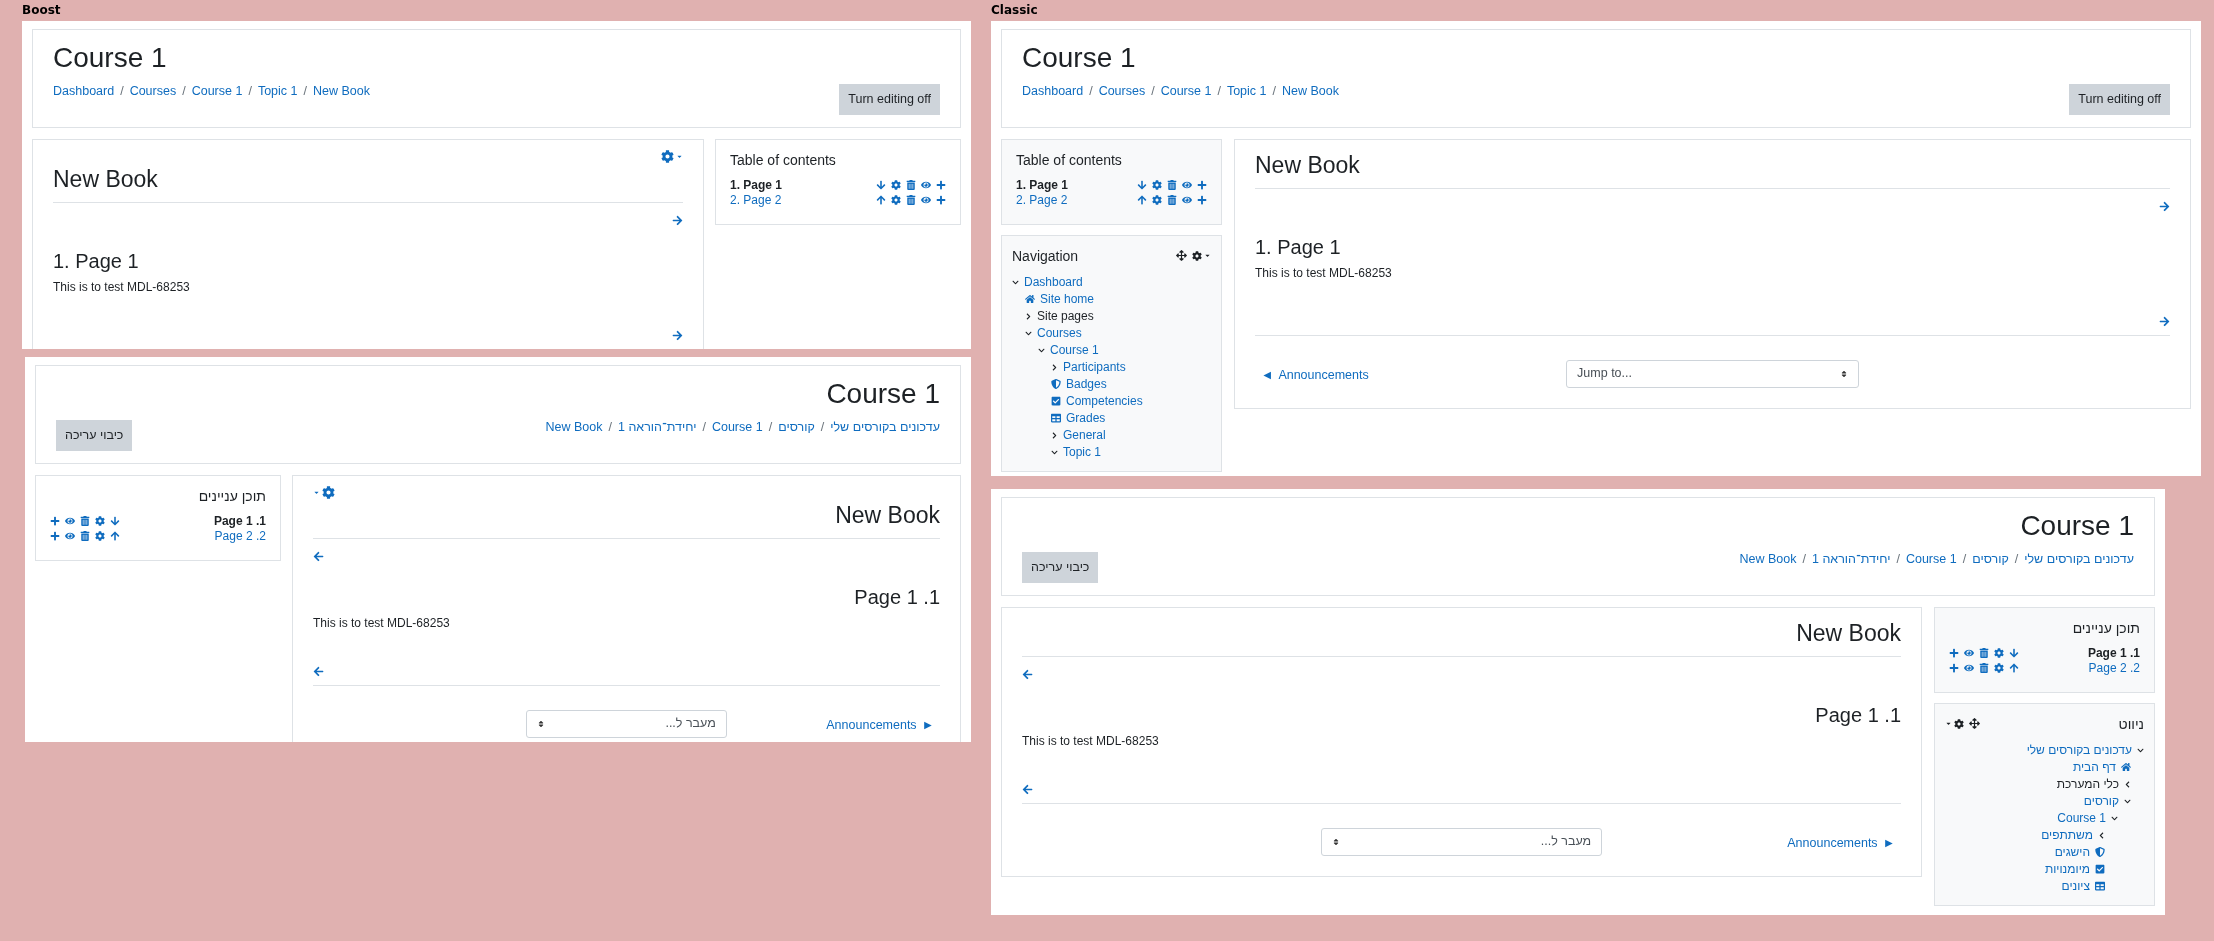 The image size is (2214, 941). What do you see at coordinates (1974, 724) in the screenshot?
I see `move-icon` at bounding box center [1974, 724].